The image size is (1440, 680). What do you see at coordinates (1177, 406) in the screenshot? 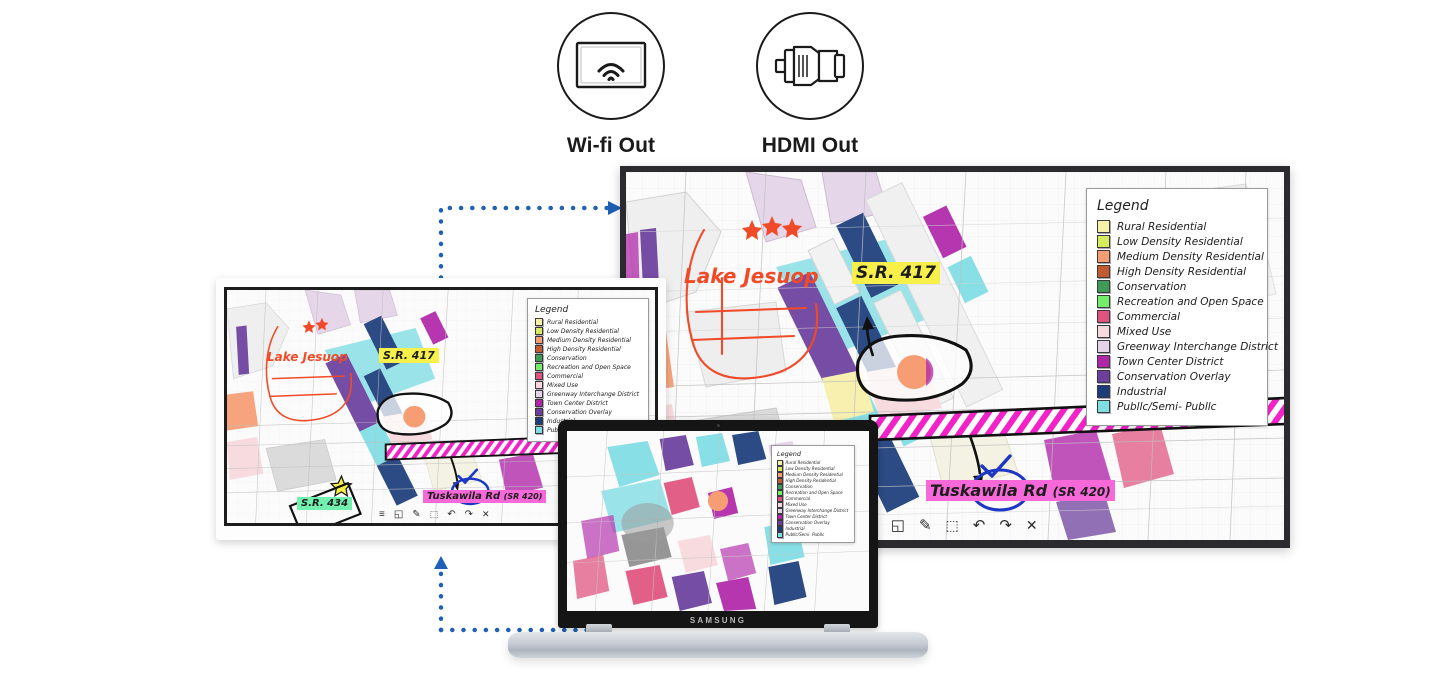
I see `legend-item: Publlc/Semi- Publlc` at bounding box center [1177, 406].